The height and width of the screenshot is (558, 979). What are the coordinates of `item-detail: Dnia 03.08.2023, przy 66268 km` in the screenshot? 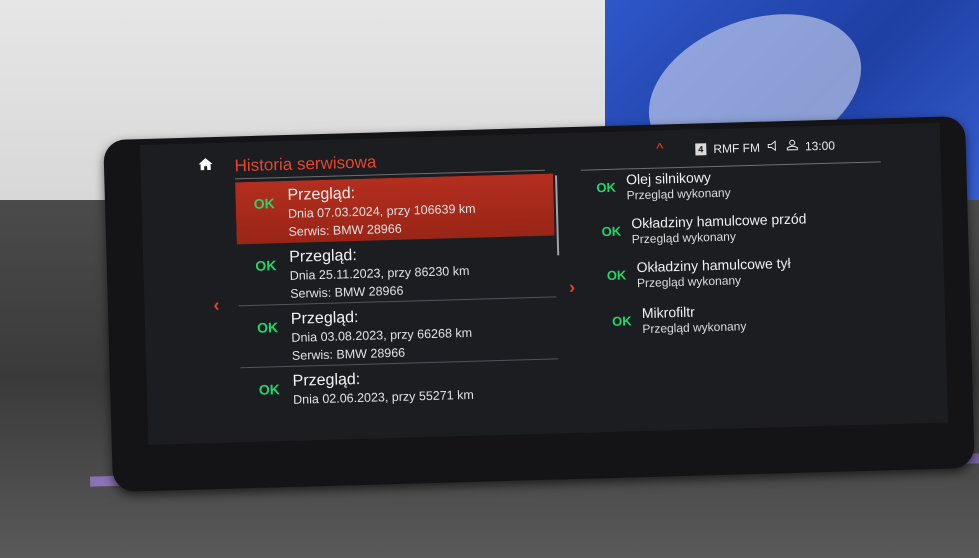 It's located at (382, 335).